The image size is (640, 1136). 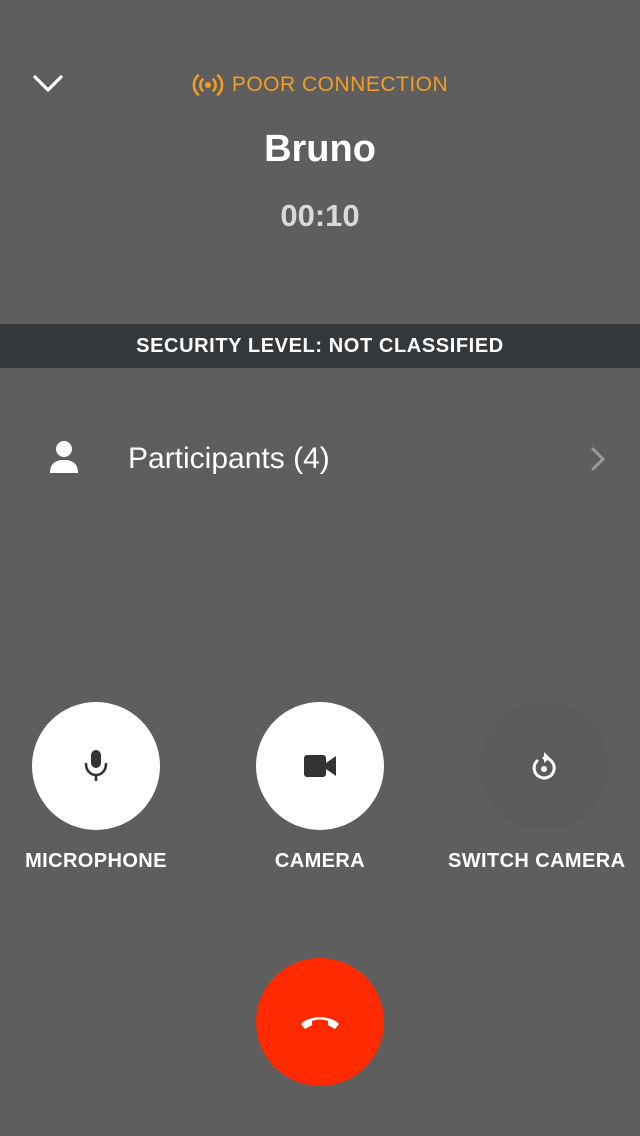 I want to click on connection-status: POOR CONNECTION, so click(x=320, y=85).